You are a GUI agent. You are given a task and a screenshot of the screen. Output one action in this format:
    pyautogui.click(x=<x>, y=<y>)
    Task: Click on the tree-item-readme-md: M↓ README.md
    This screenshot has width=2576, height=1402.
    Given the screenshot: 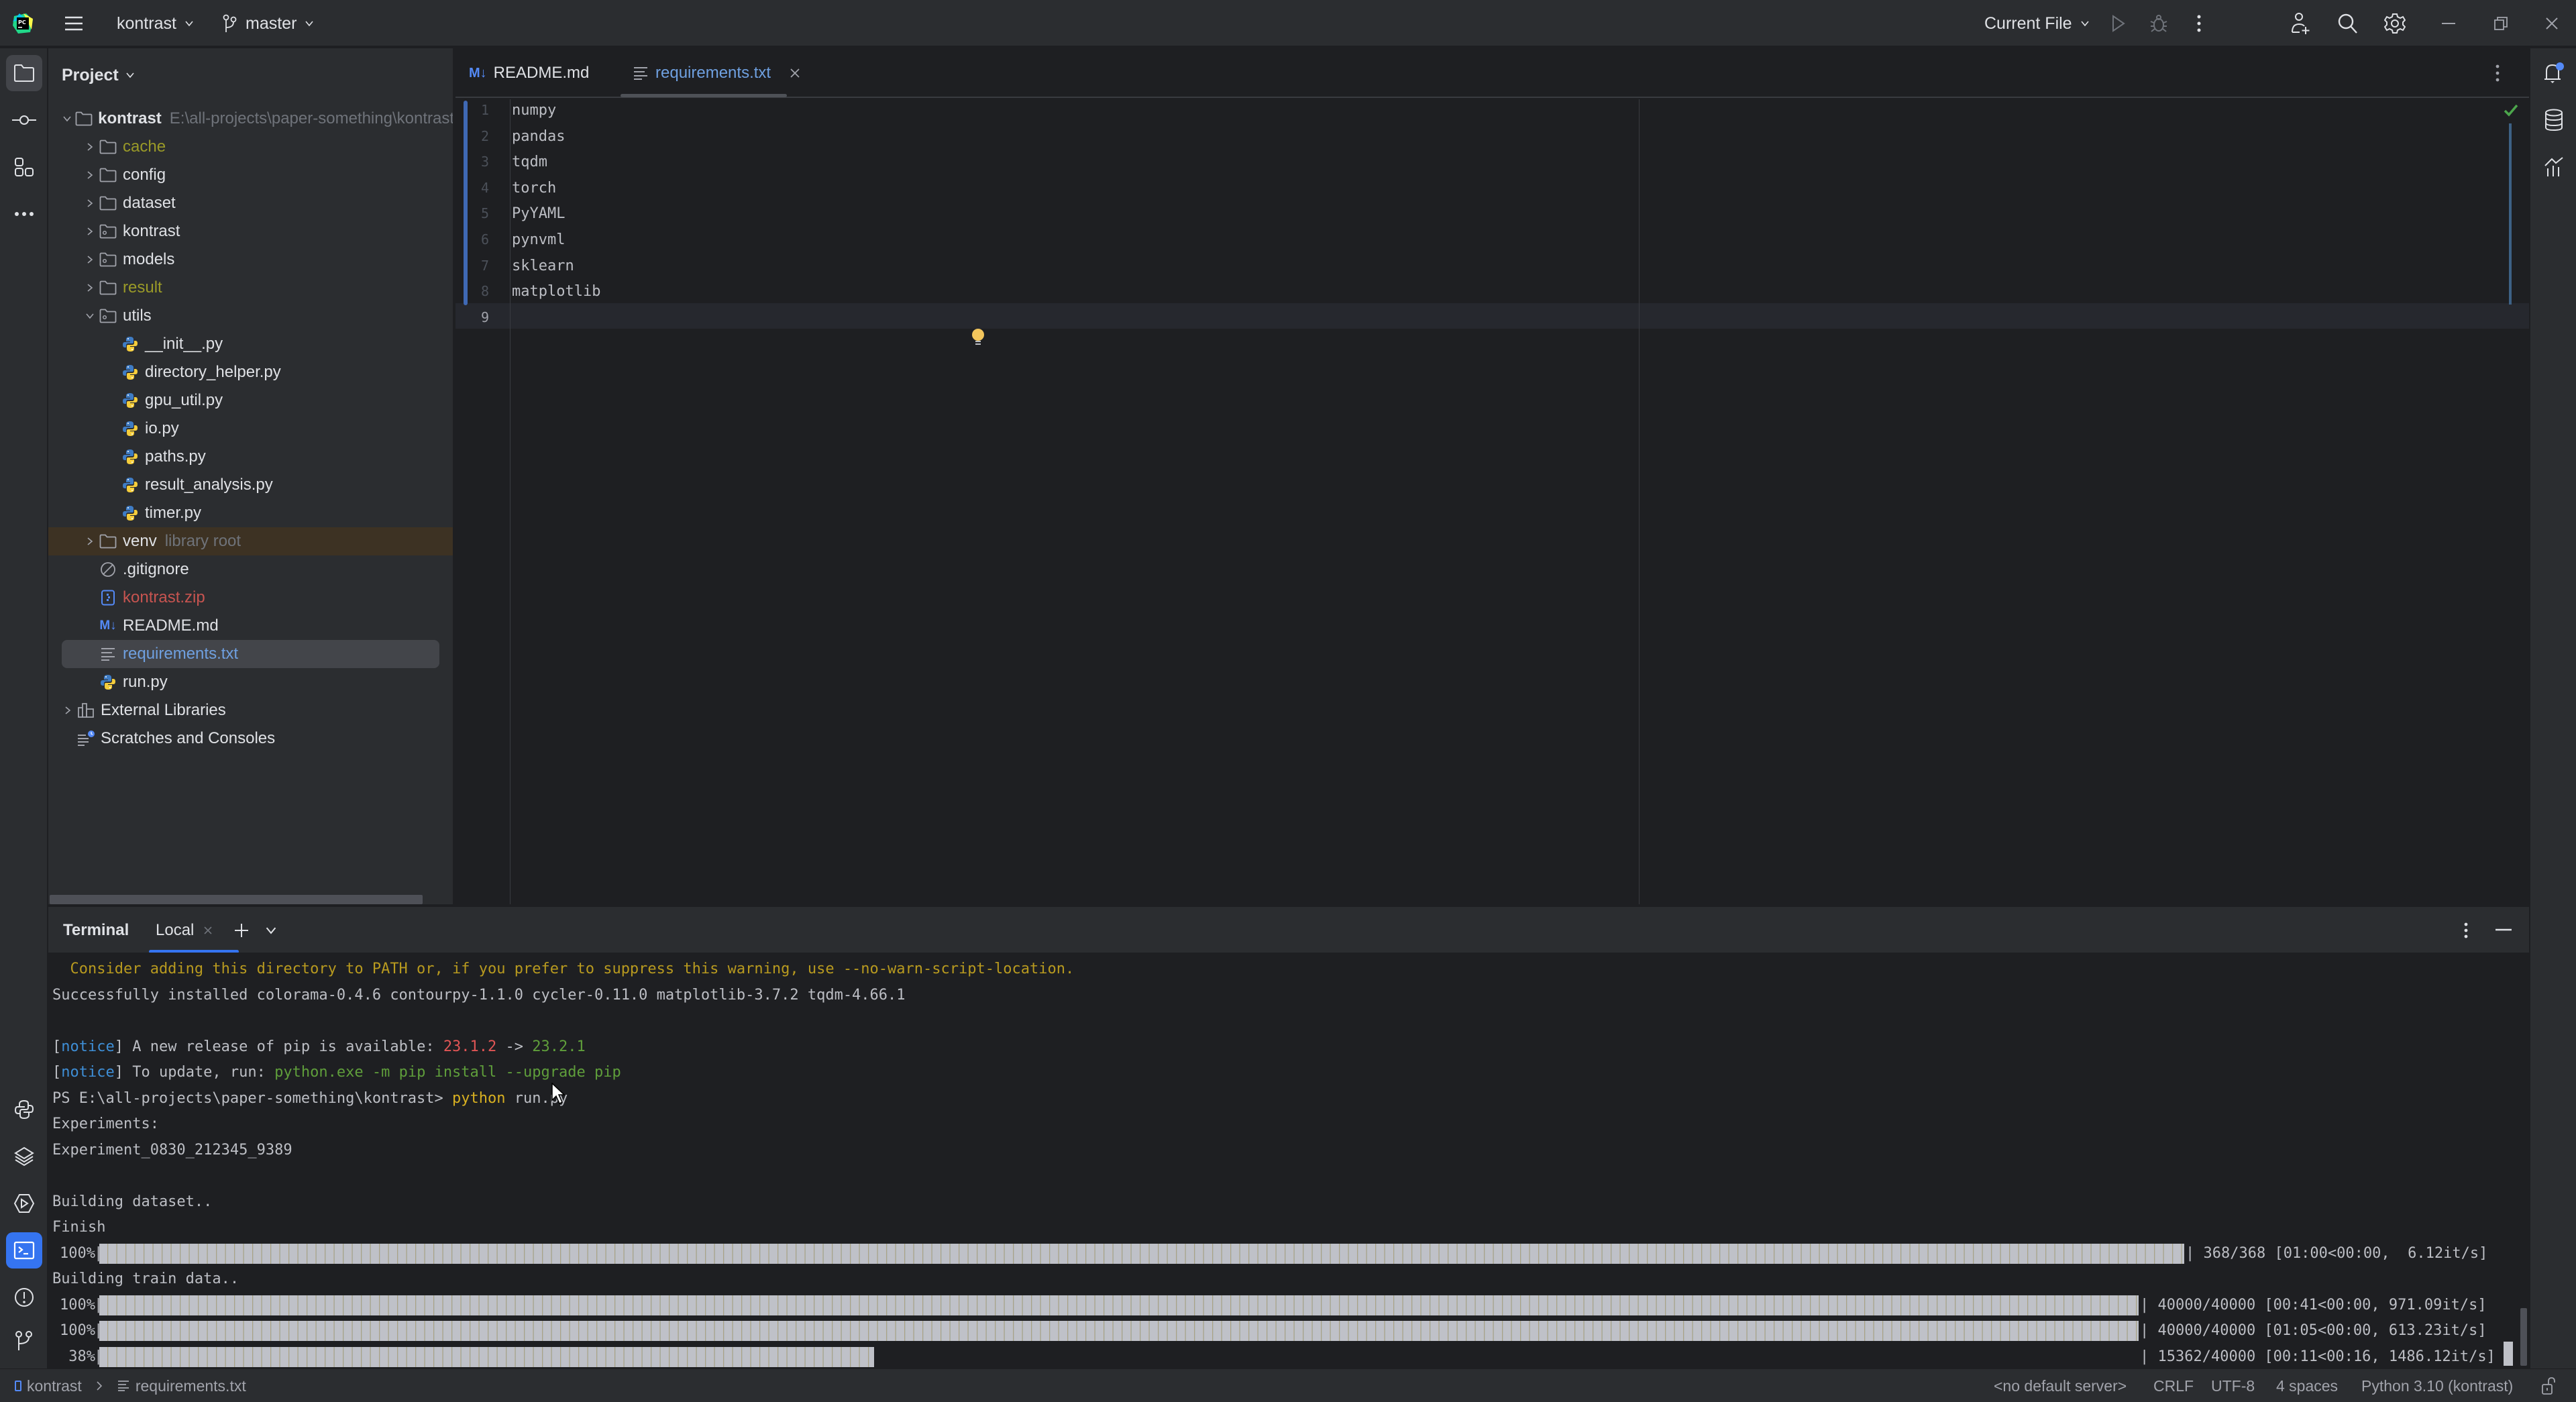 What is the action you would take?
    pyautogui.click(x=250, y=626)
    